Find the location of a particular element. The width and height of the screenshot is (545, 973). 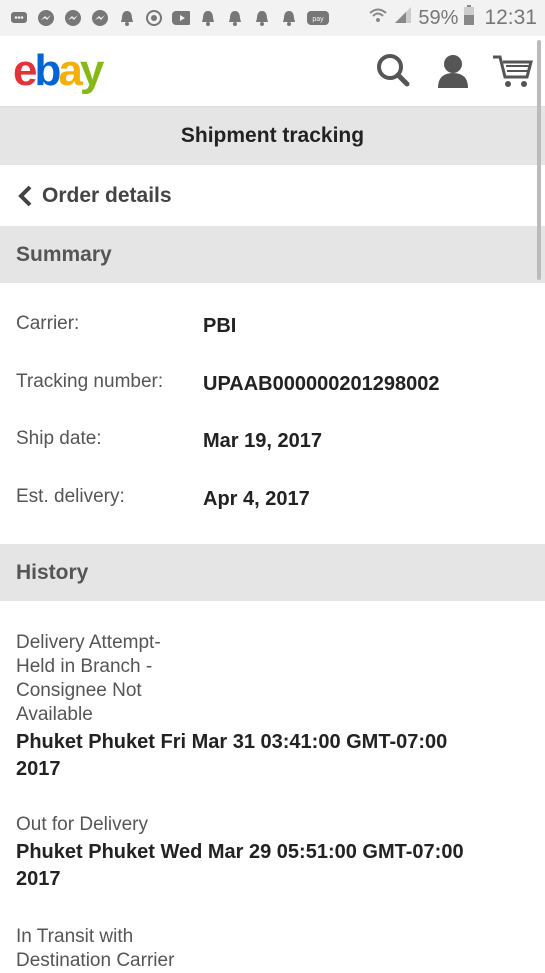

svg-text: pay is located at coordinates (318, 19).